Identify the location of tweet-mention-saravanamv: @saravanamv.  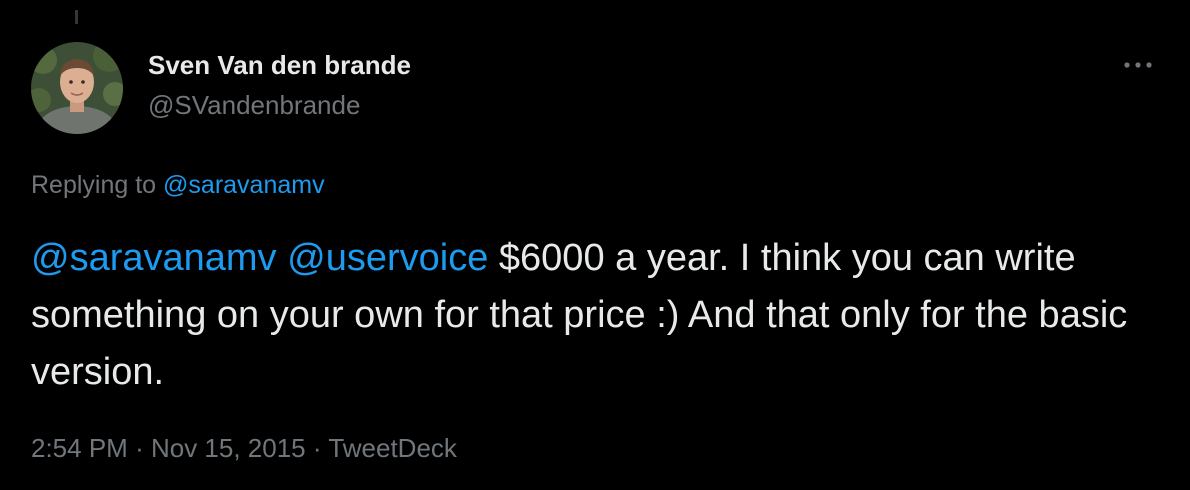
(154, 258).